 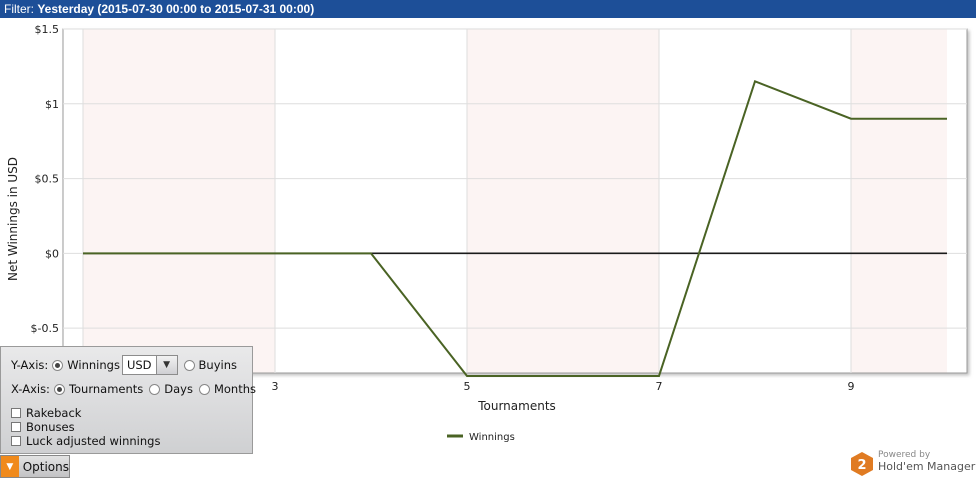 I want to click on x-tick-label: 3, so click(x=275, y=386).